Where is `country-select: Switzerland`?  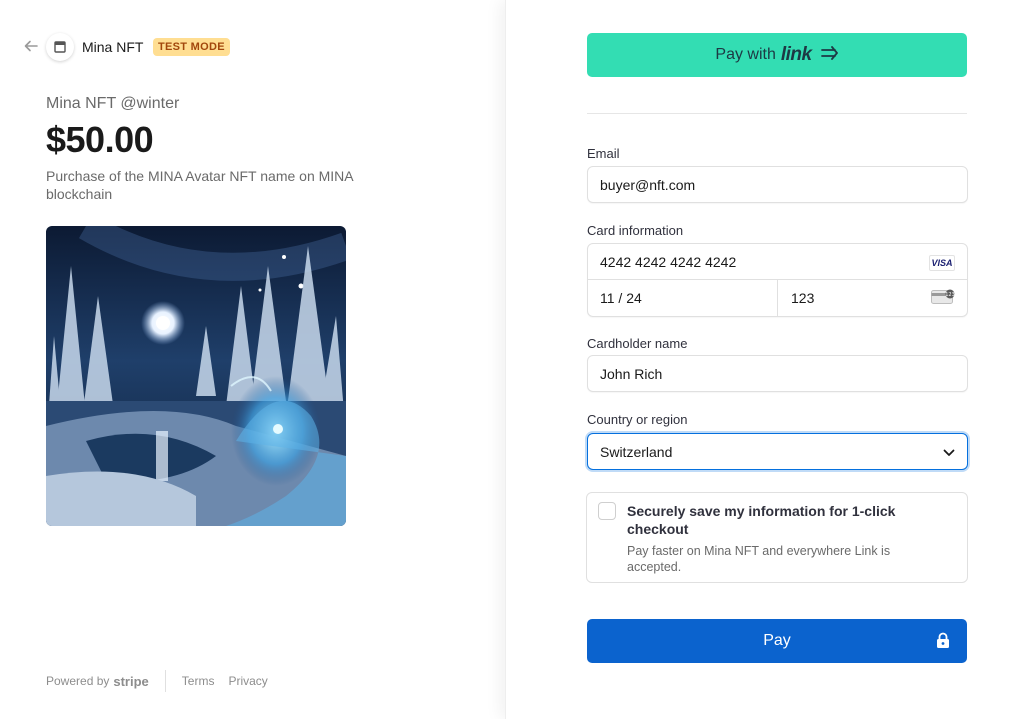 country-select: Switzerland is located at coordinates (777, 451).